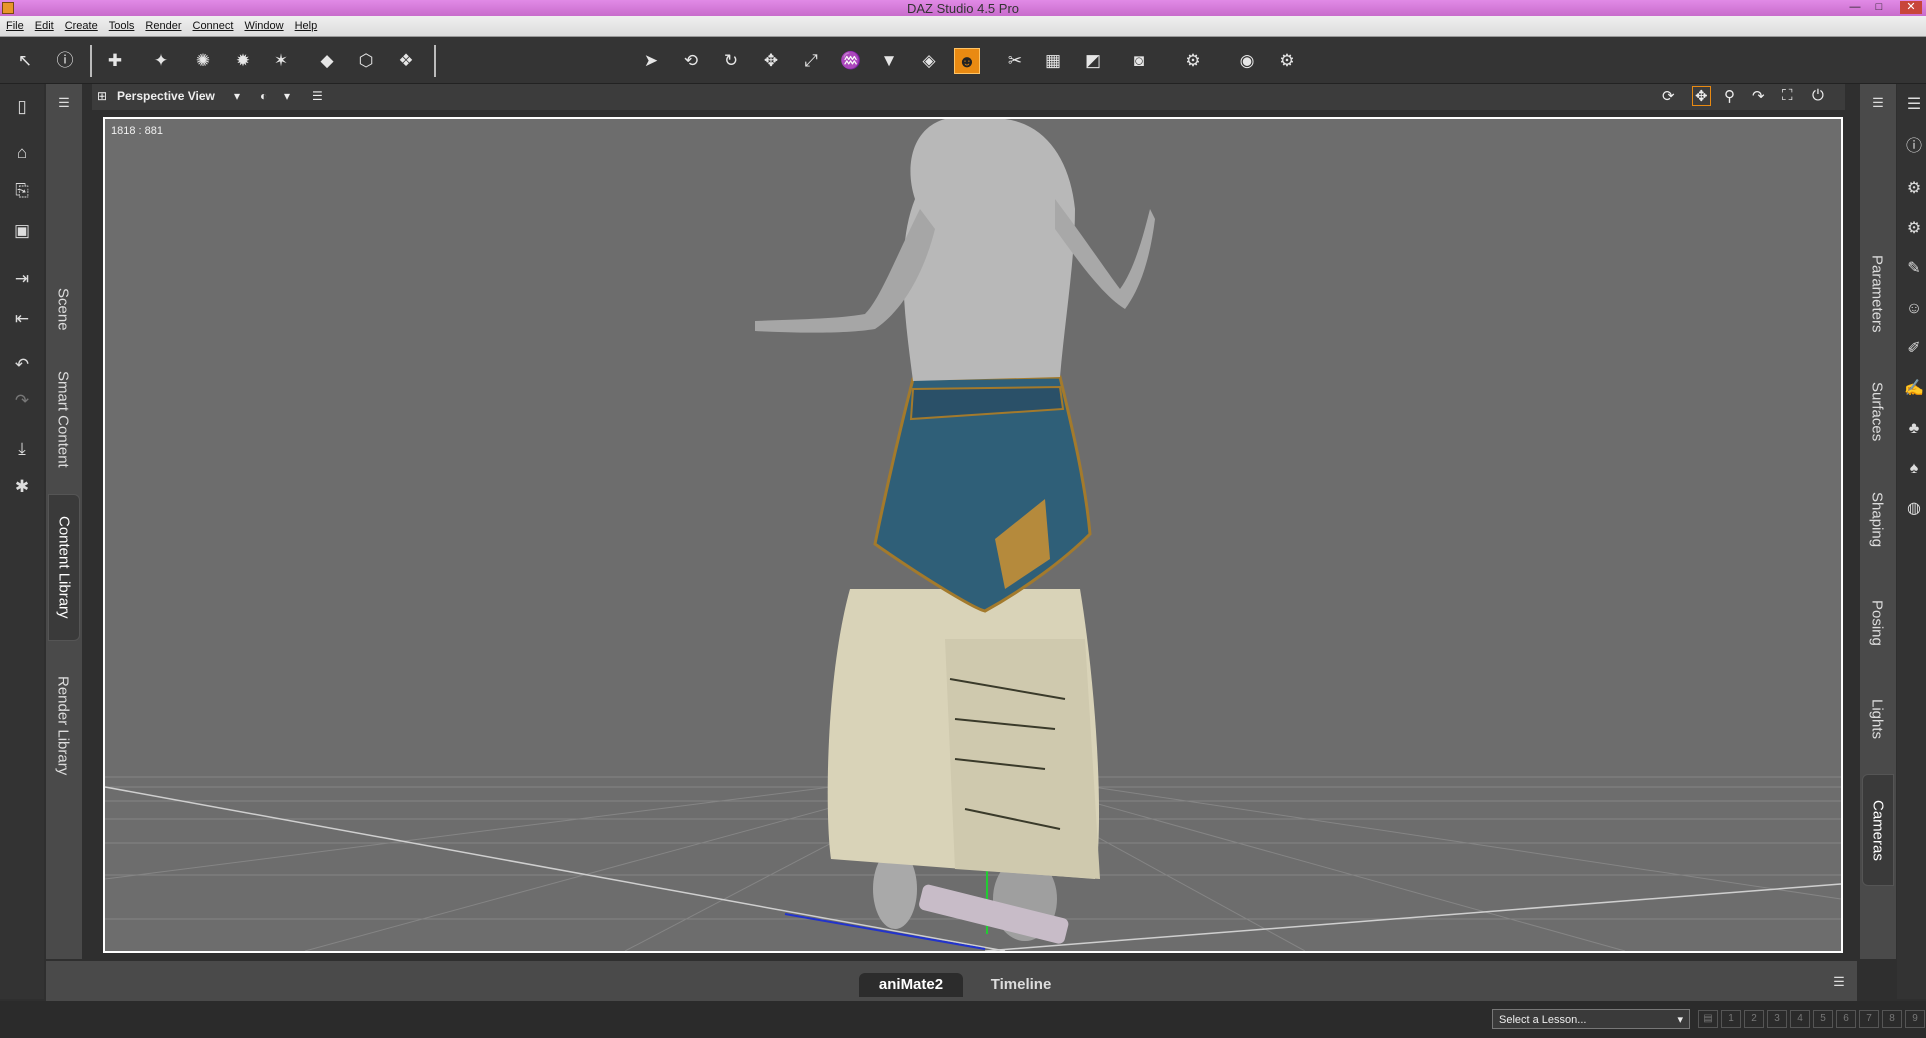  I want to click on tab-posing: Posing, so click(1877, 623).